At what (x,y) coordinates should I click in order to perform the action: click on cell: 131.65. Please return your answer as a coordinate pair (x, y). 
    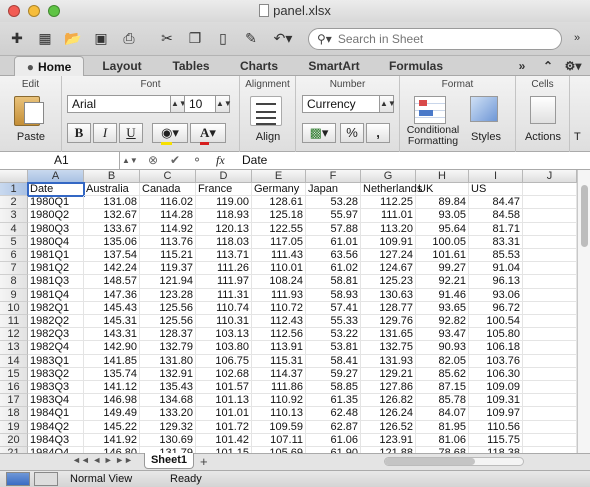
    Looking at the image, I should click on (388, 335).